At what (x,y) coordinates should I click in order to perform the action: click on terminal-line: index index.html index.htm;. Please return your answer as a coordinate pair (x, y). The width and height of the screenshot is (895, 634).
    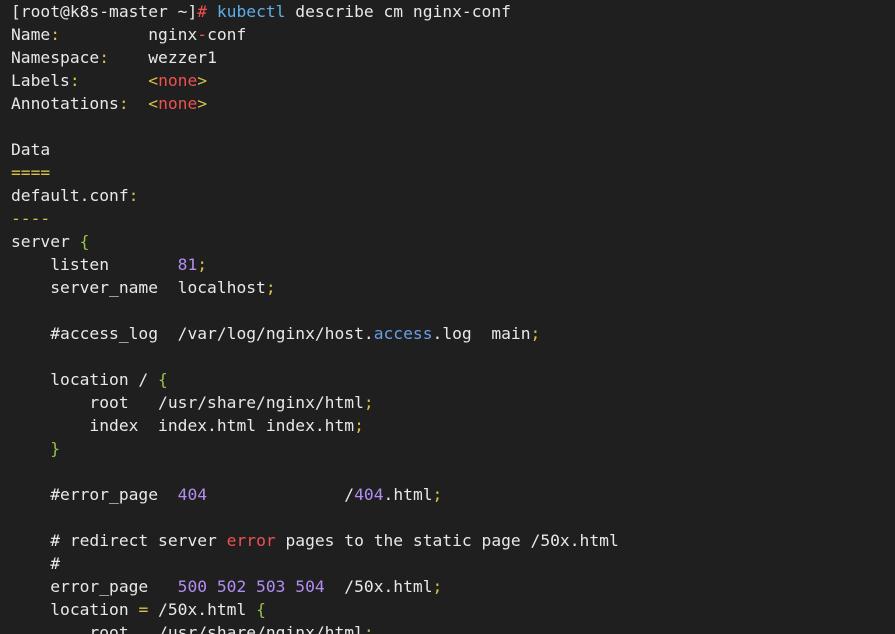
    Looking at the image, I should click on (453, 425).